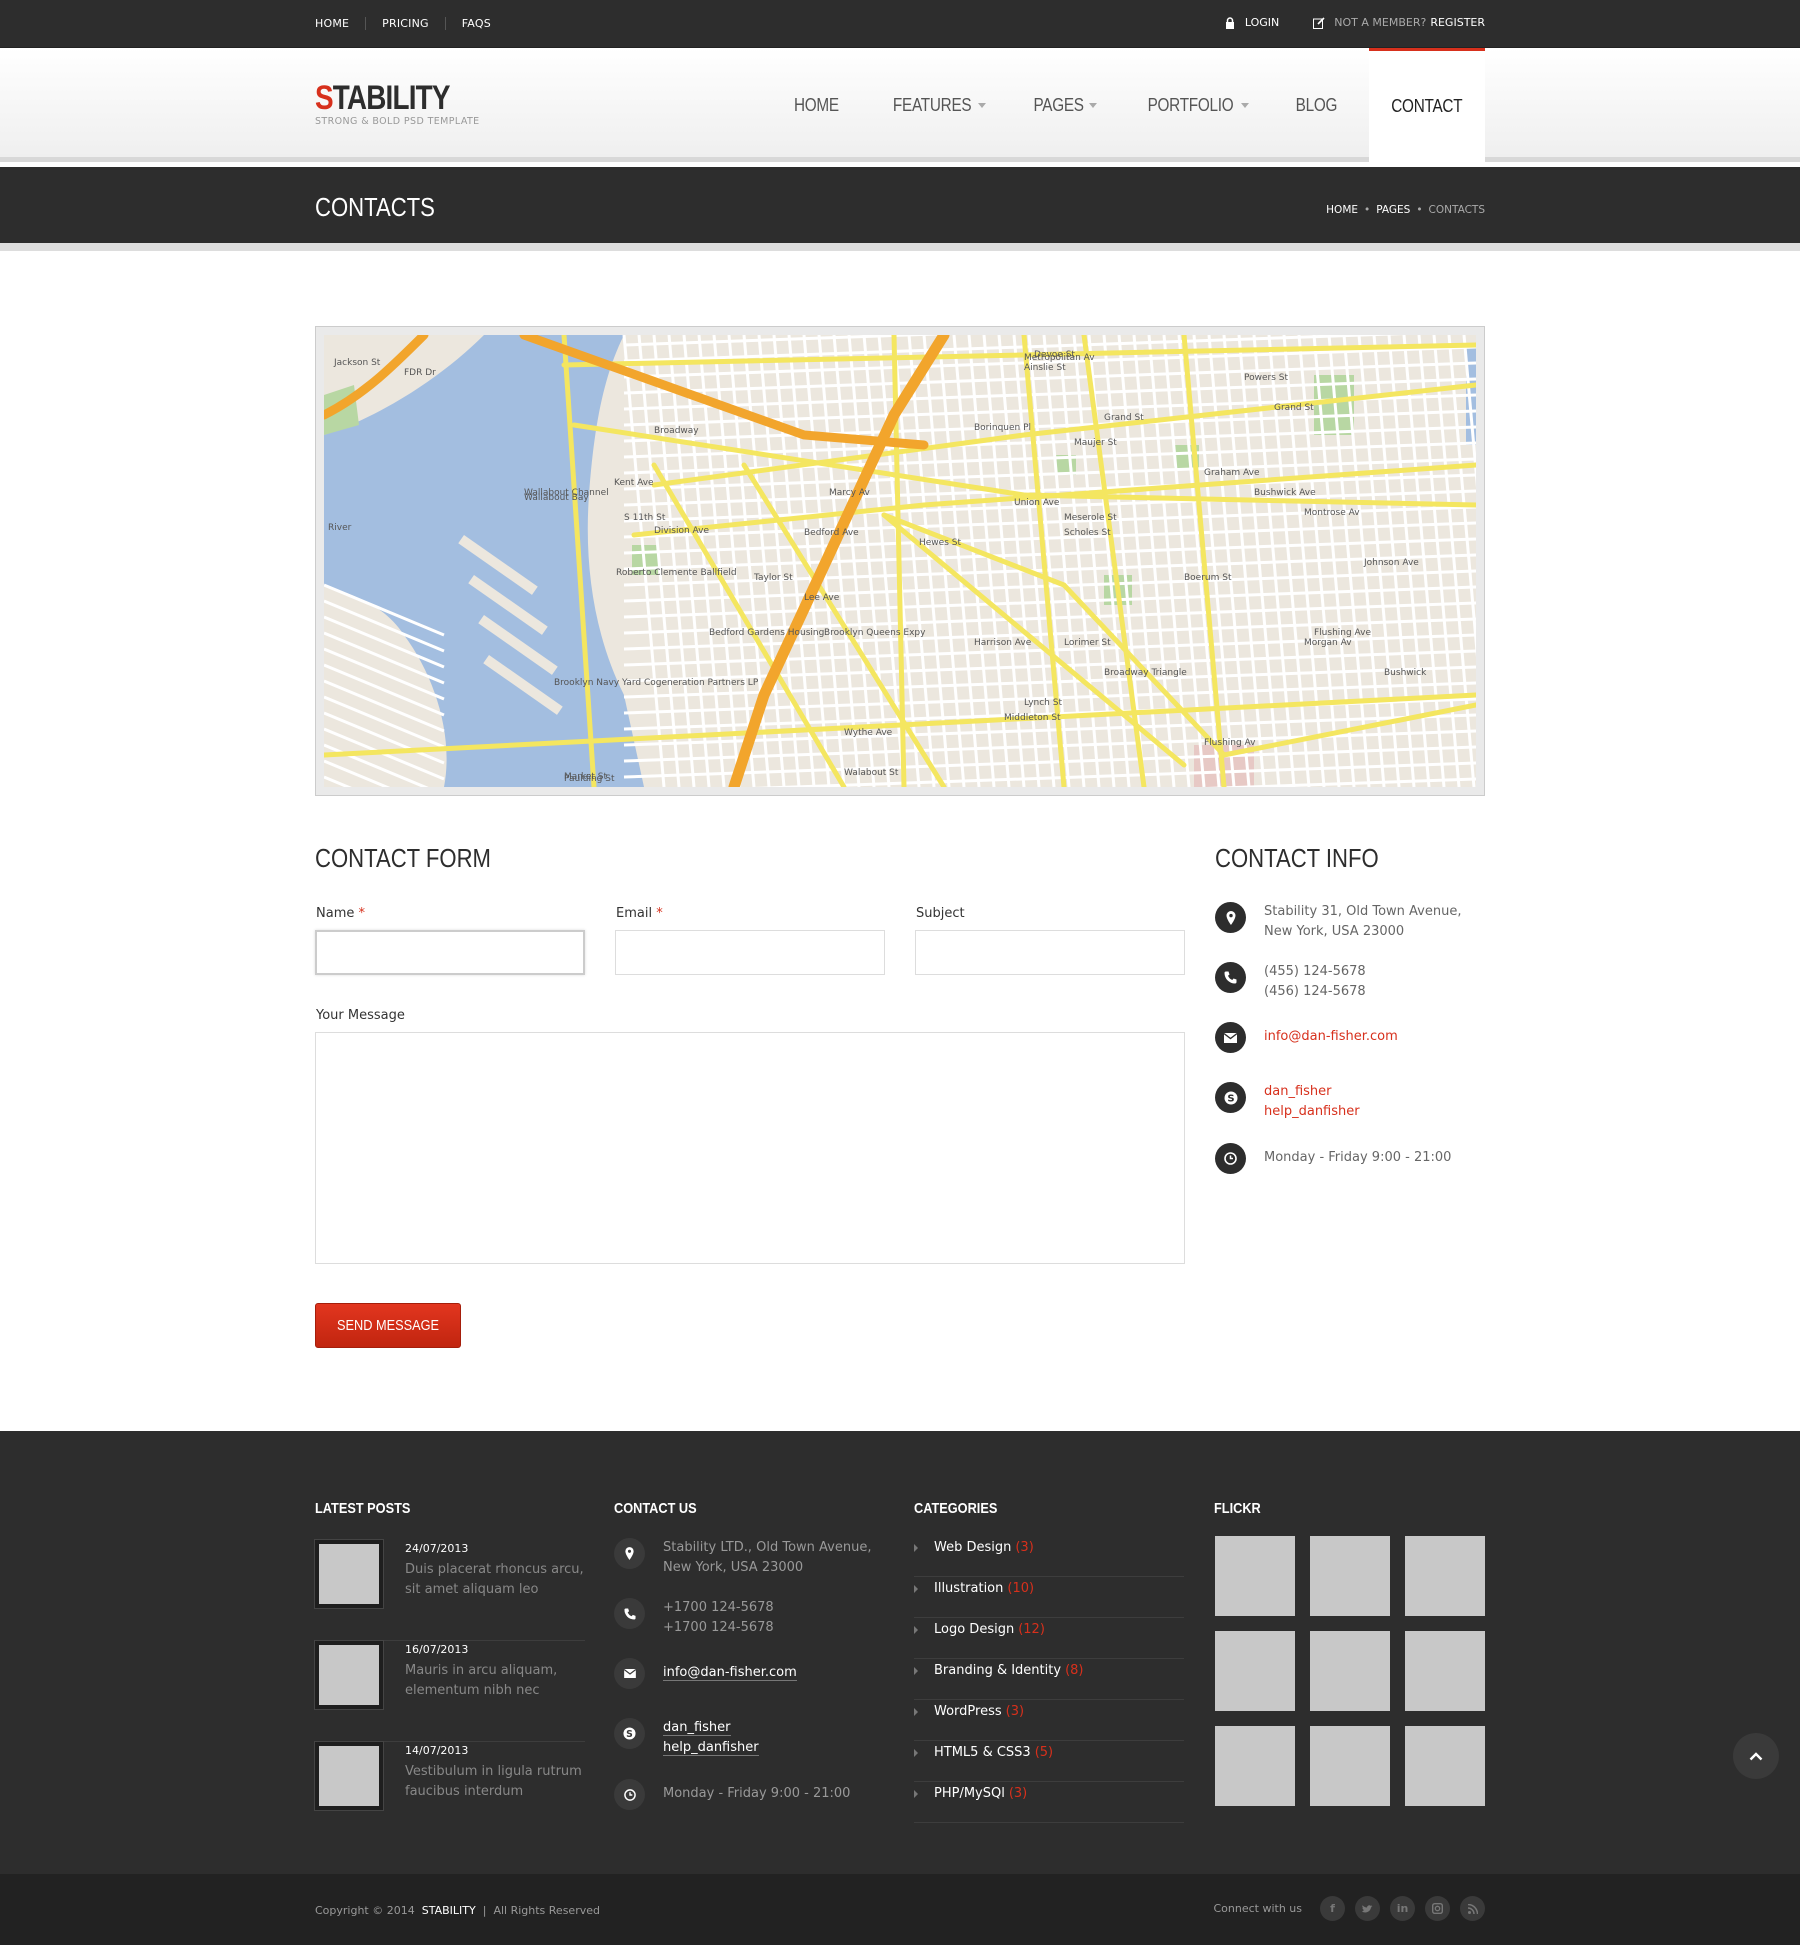  Describe the element at coordinates (1031, 1629) in the screenshot. I see `category-count: (12)` at that location.